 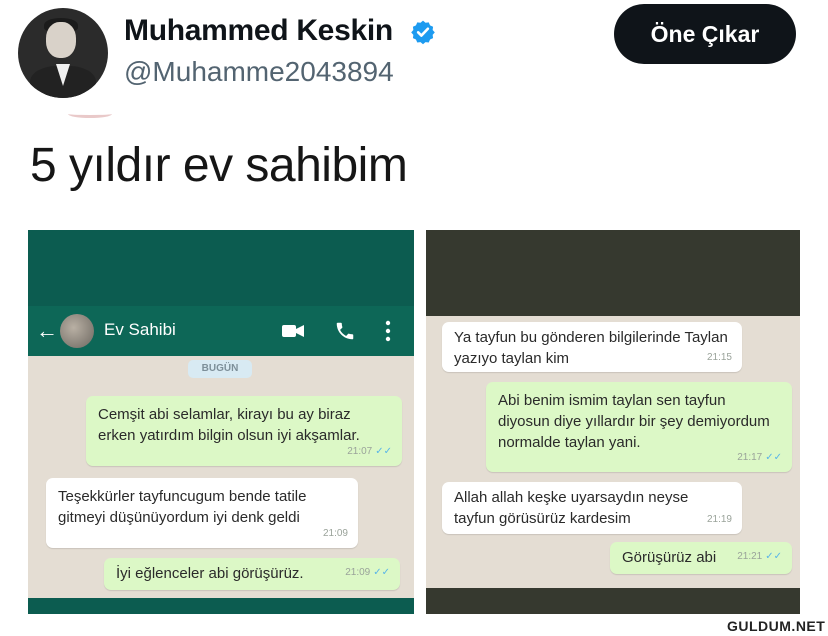 I want to click on message-meta: 21:15, so click(x=719, y=357).